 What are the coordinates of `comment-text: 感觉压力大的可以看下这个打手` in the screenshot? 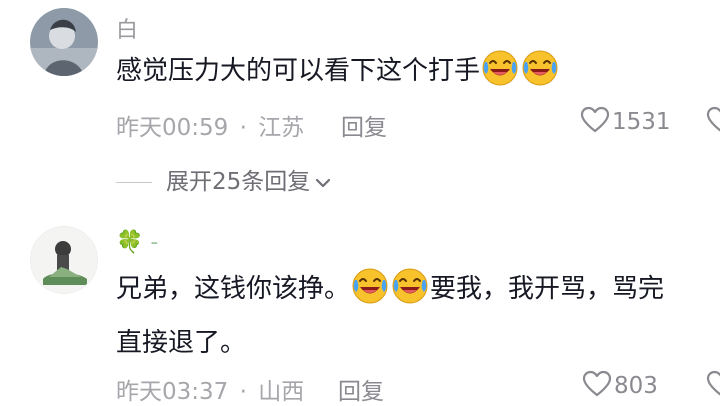 It's located at (338, 71).